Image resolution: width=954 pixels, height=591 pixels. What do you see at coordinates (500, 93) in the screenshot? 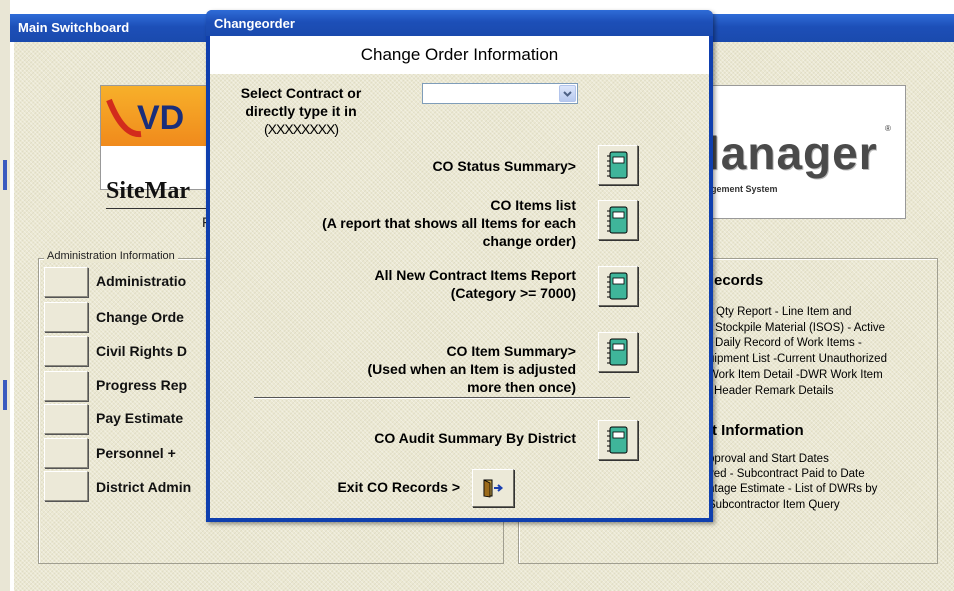
I see `contract-select` at bounding box center [500, 93].